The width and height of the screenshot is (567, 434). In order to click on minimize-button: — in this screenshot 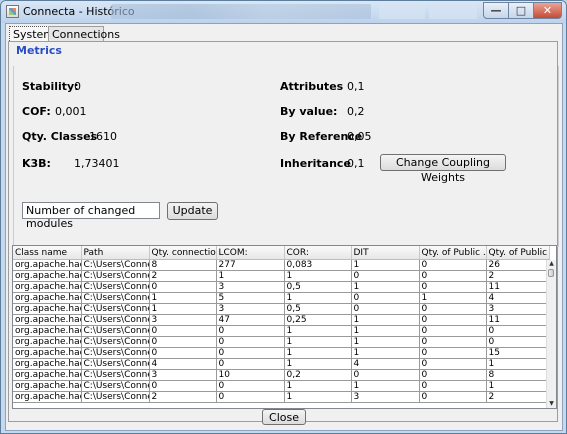, I will do `click(496, 10)`.